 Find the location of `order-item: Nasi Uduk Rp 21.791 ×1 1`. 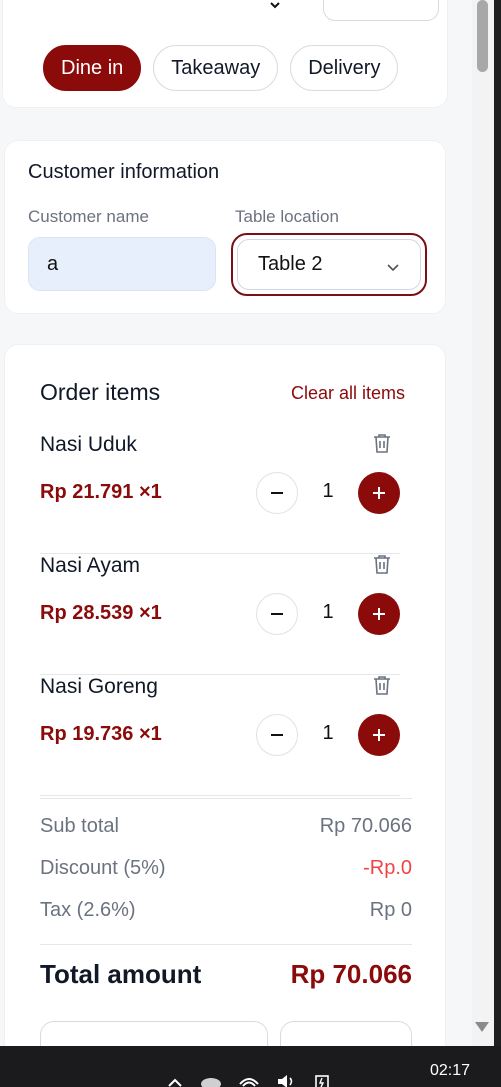

order-item: Nasi Uduk Rp 21.791 ×1 1 is located at coordinates (220, 493).